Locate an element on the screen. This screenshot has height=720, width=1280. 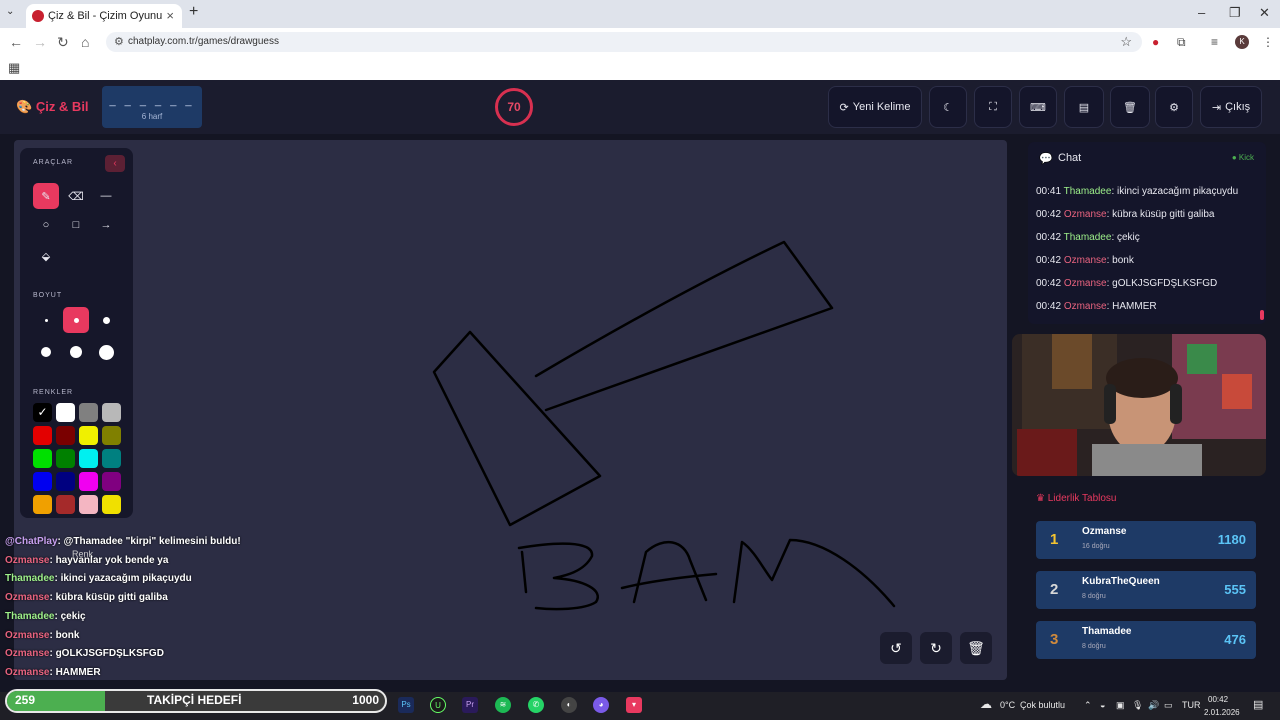
word-hint-box: _ _ _ _ _ _ 6 harf is located at coordinates (152, 107).